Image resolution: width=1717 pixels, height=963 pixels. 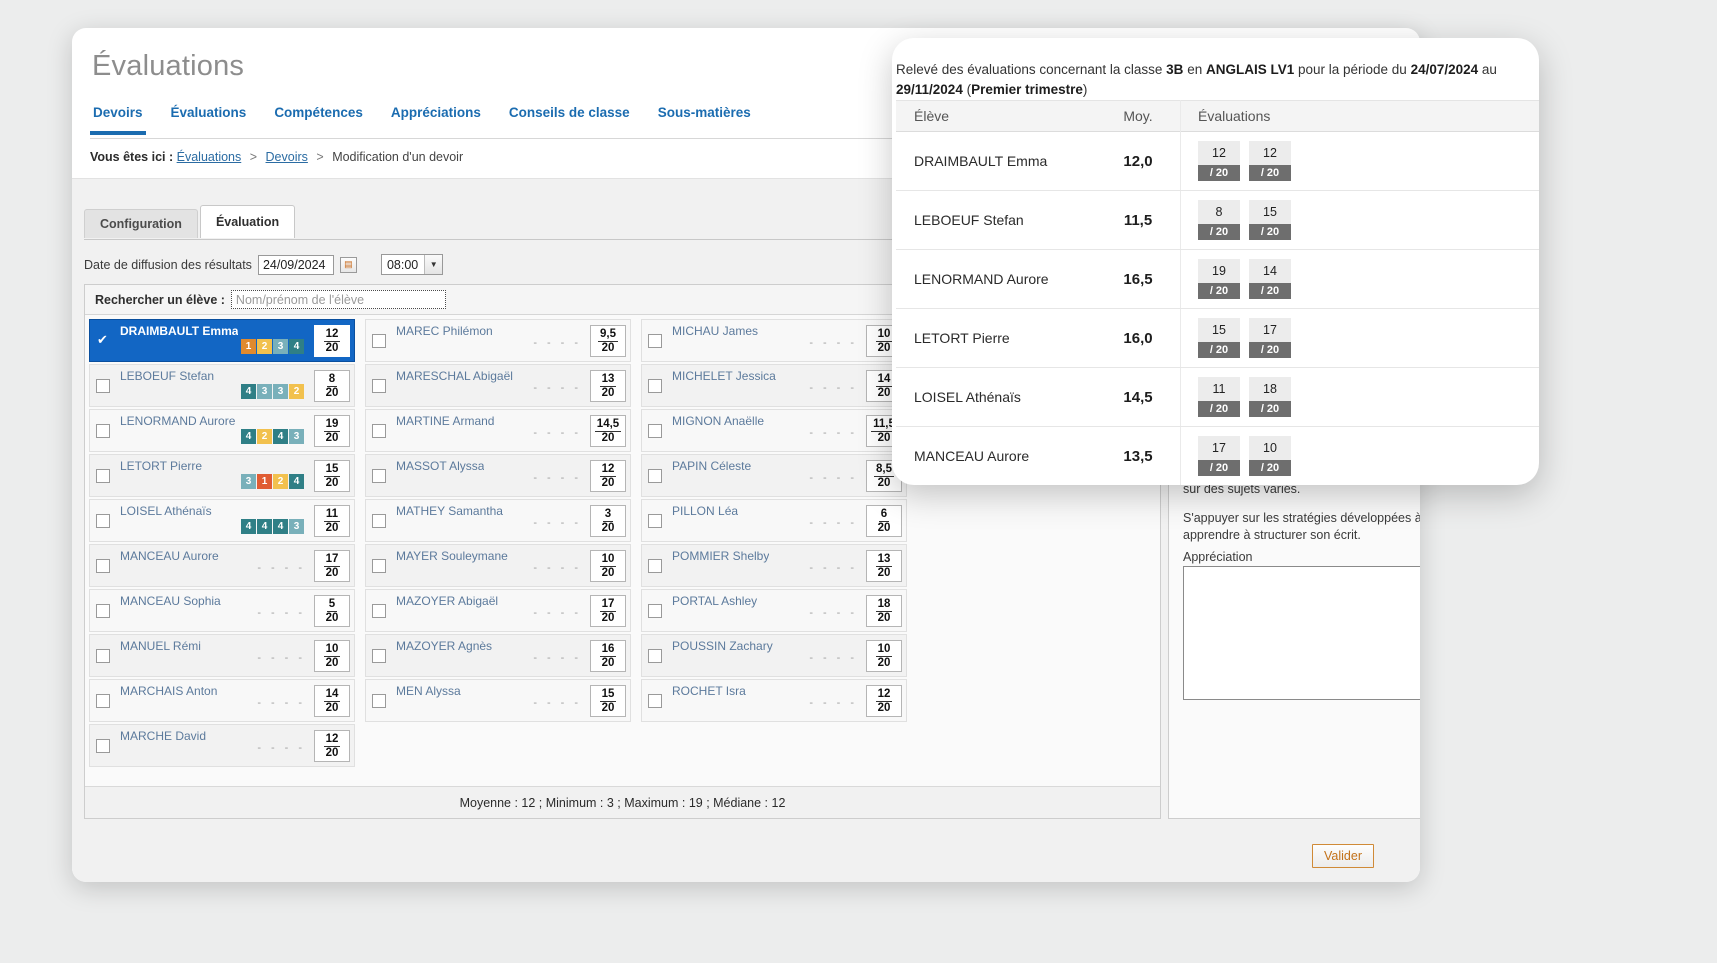 What do you see at coordinates (222, 565) in the screenshot?
I see `student-row: MANCEAU Aurore - - - -17 20` at bounding box center [222, 565].